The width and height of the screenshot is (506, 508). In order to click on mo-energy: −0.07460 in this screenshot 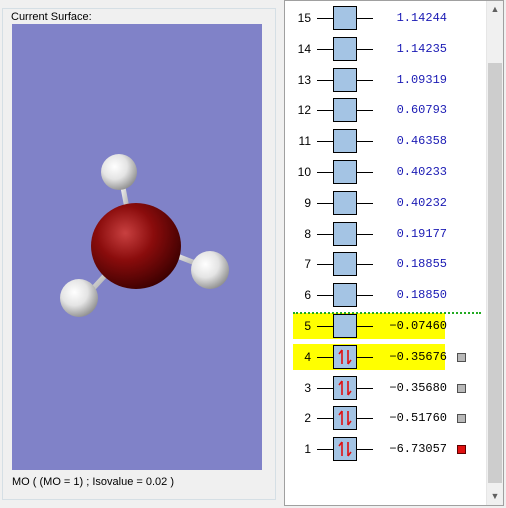, I will do `click(418, 326)`.